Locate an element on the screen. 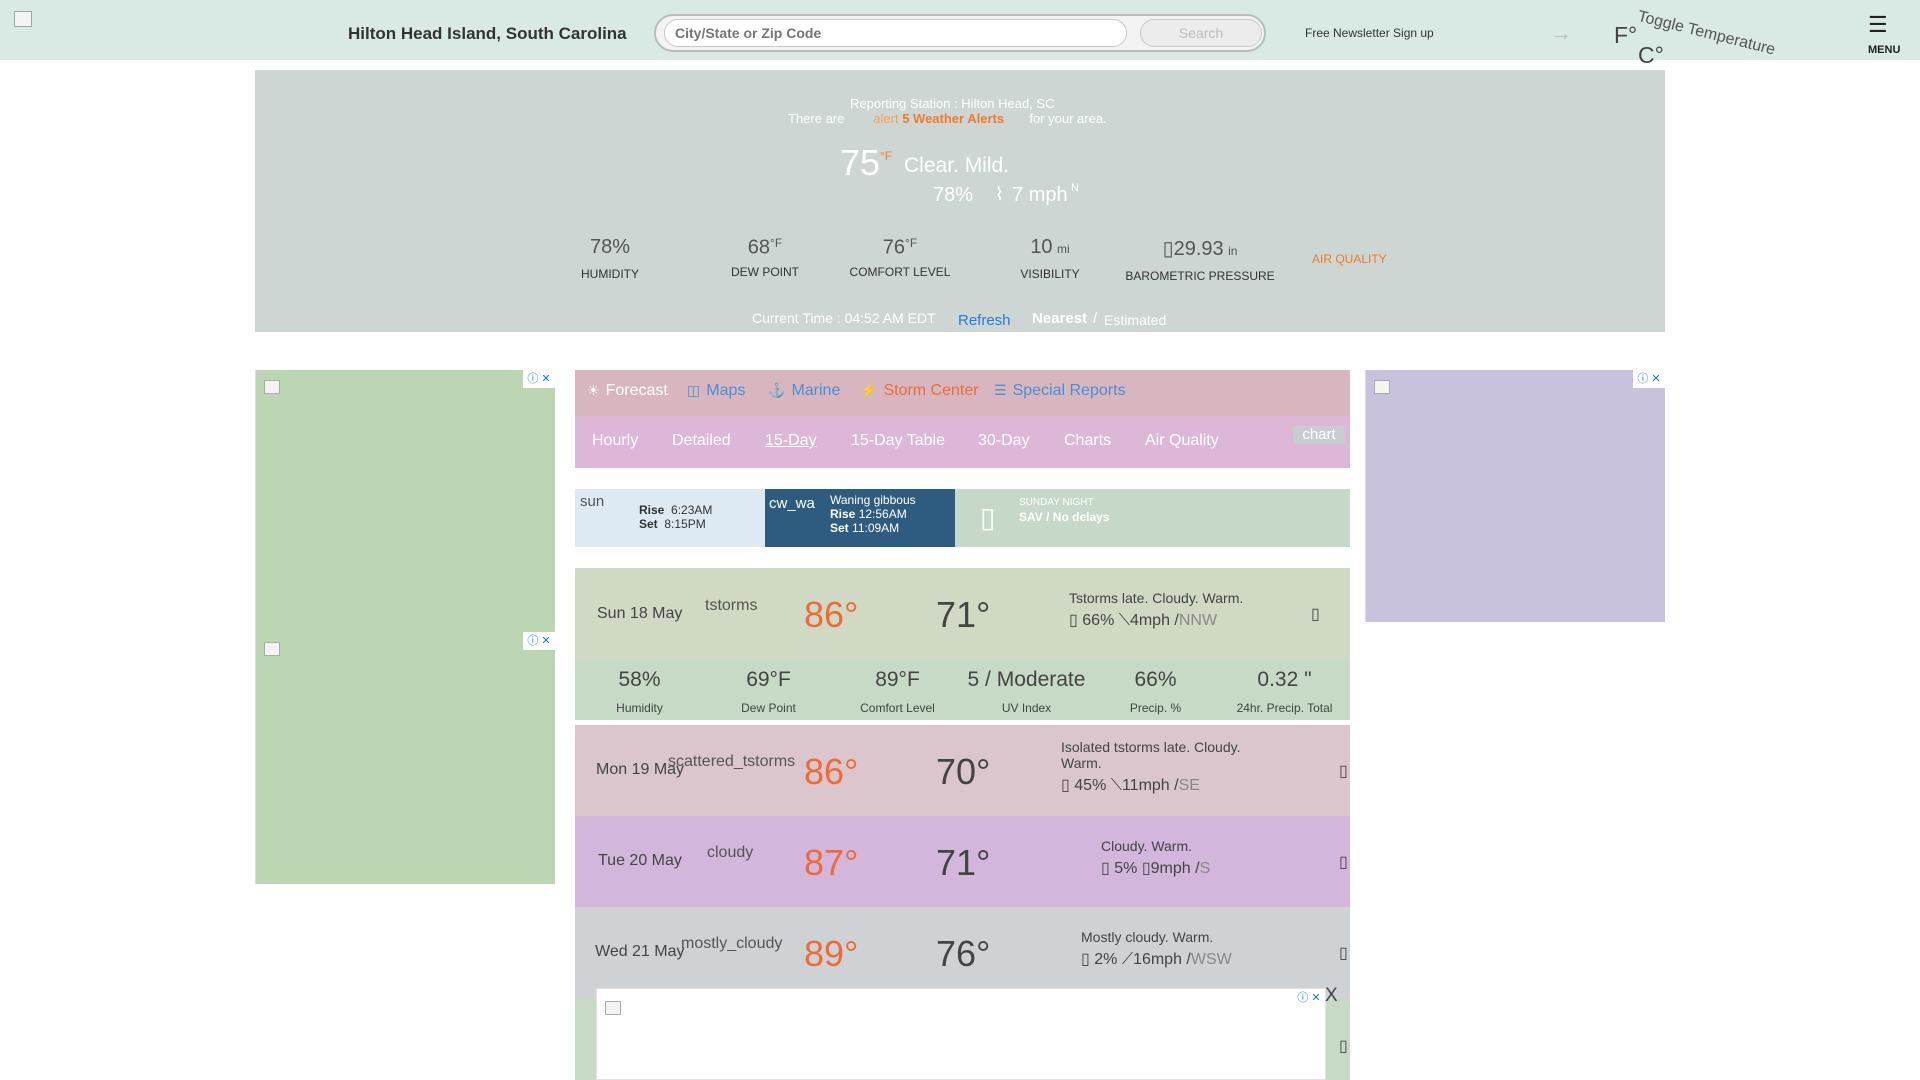  reporting-station: Reporting Station : Hilton Head, SC is located at coordinates (952, 103).